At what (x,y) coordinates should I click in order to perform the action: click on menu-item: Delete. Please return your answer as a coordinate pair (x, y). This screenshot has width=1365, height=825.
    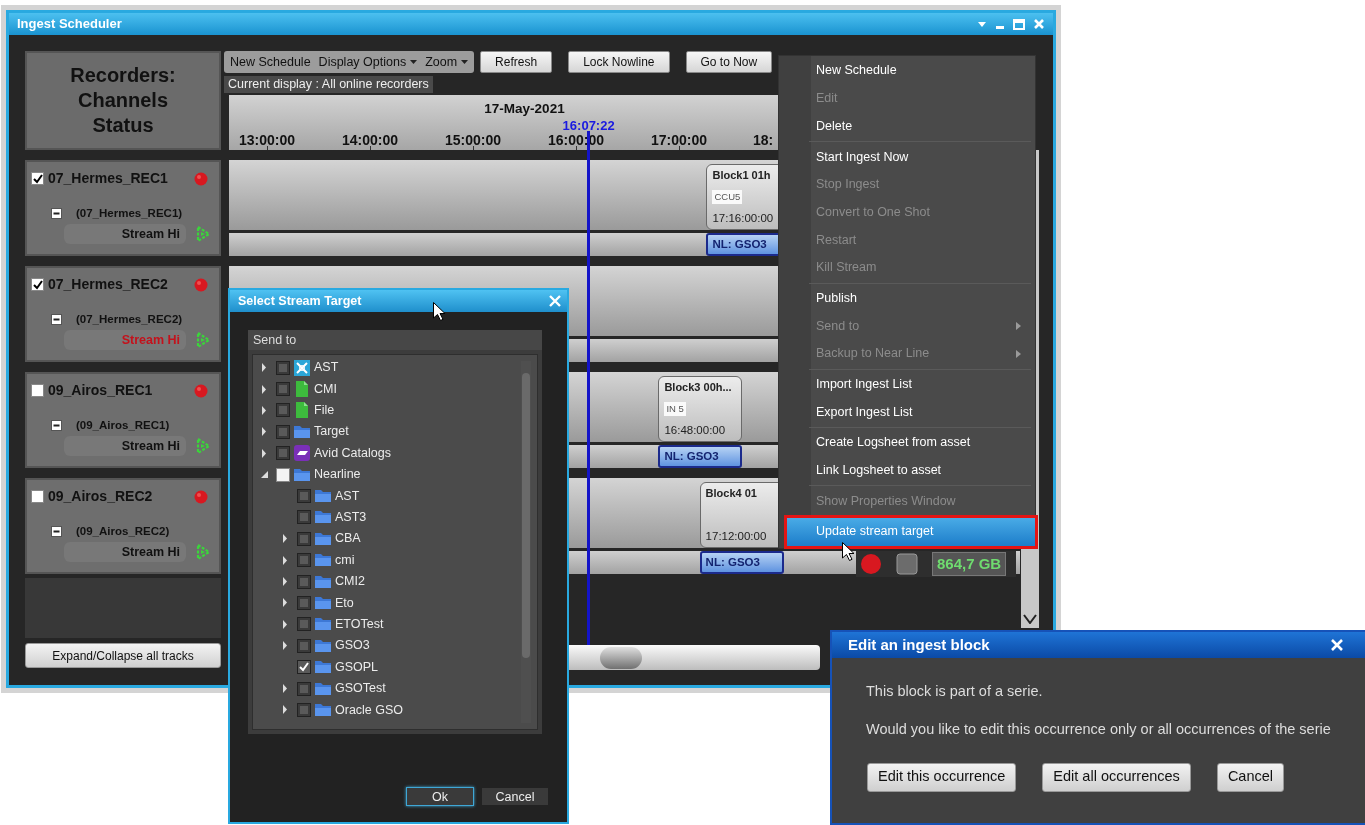
    Looking at the image, I should click on (907, 126).